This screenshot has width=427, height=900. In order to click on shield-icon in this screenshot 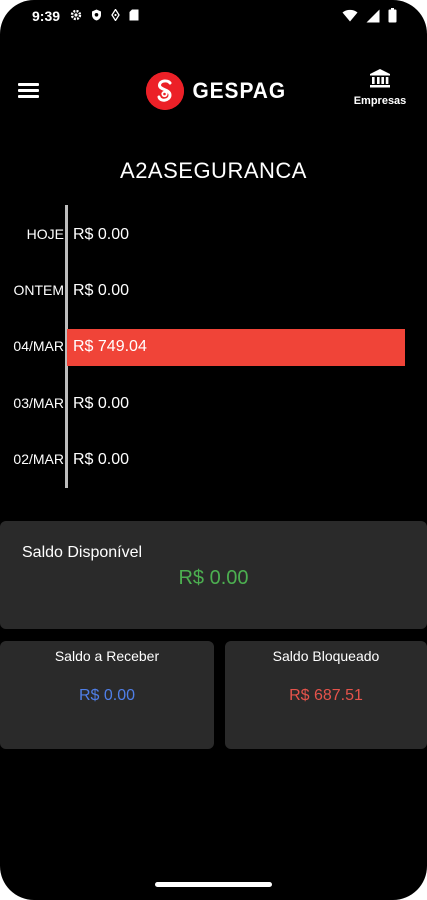, I will do `click(96, 15)`.